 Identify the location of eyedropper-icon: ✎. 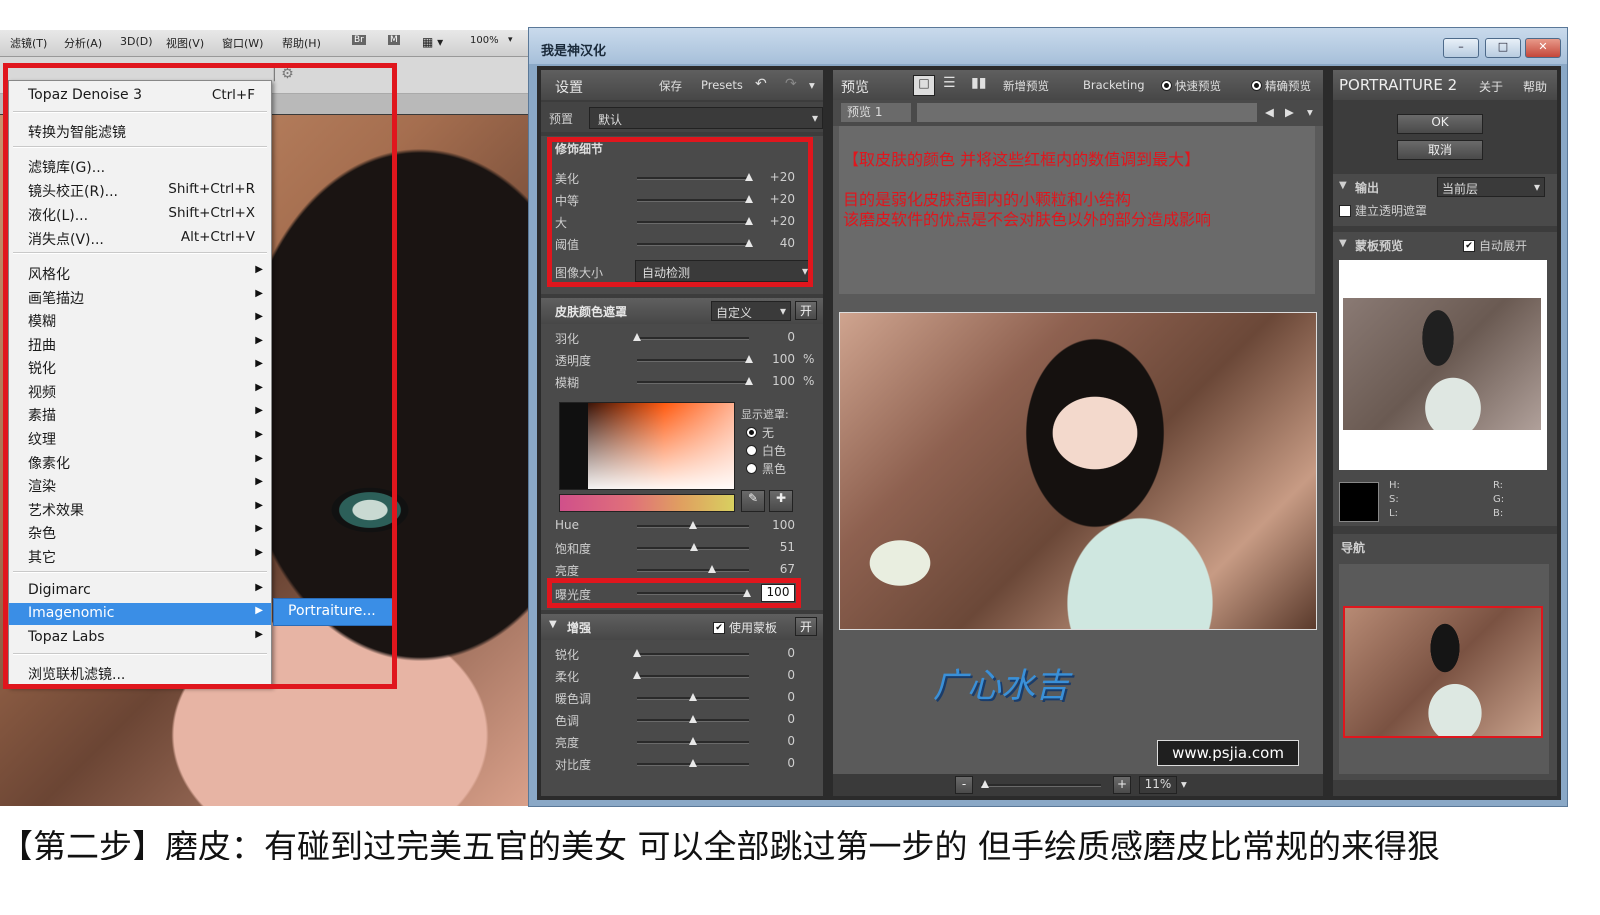
(753, 501).